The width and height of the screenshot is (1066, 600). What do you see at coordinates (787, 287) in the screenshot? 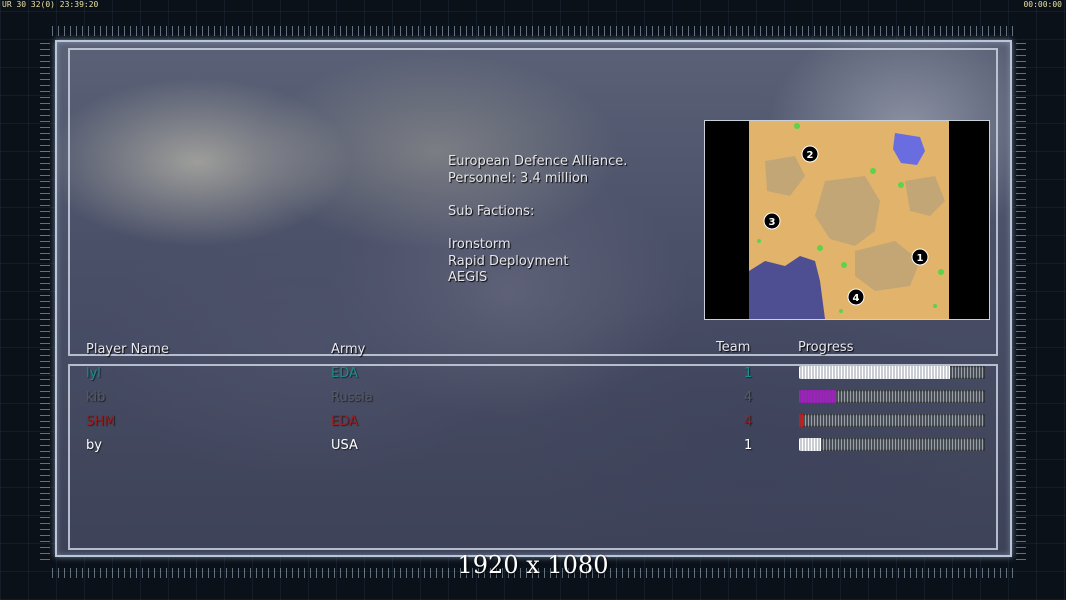
I see `water-area` at bounding box center [787, 287].